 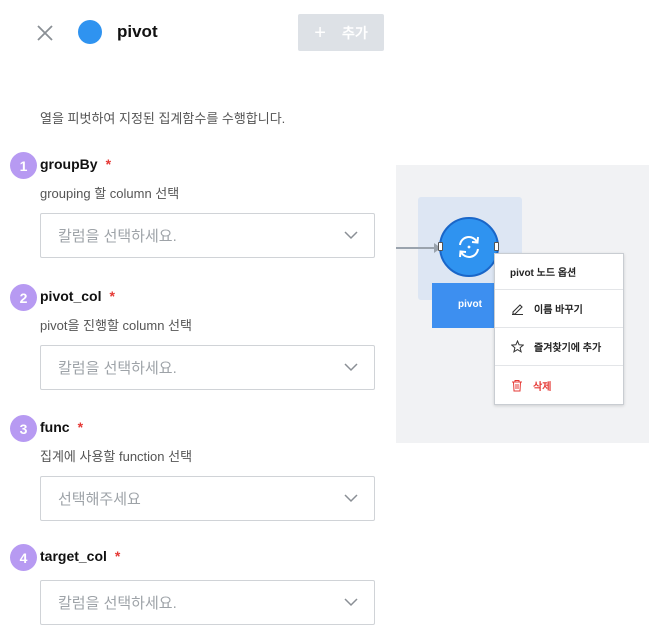 I want to click on pencil-icon, so click(x=517, y=309).